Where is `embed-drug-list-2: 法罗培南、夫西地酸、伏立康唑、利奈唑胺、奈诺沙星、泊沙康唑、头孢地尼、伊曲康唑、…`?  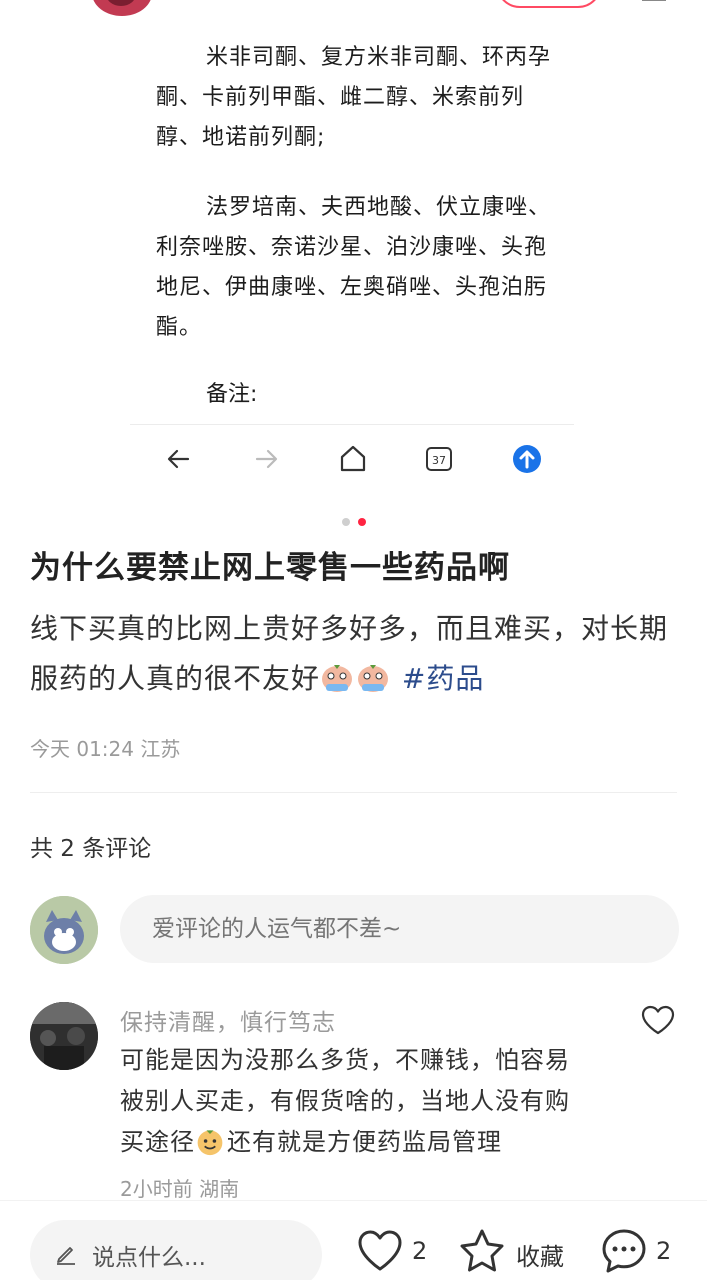
embed-drug-list-2: 法罗培南、夫西地酸、伏立康唑、利奈唑胺、奈诺沙星、泊沙康唑、头孢地尼、伊曲康唑、… is located at coordinates (354, 267).